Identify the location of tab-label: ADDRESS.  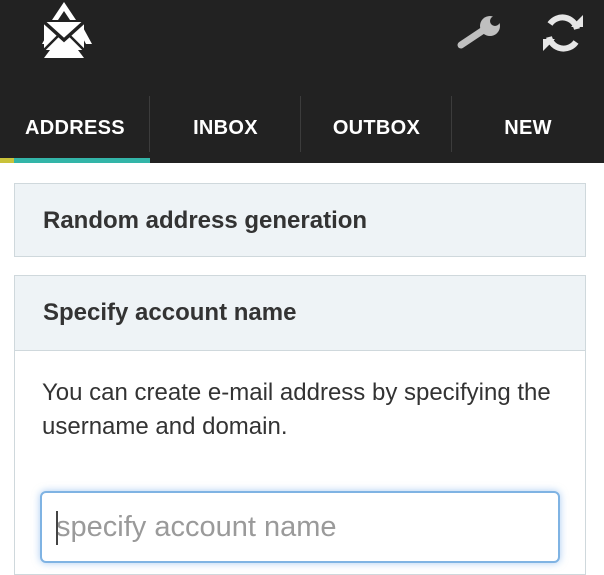
(75, 127).